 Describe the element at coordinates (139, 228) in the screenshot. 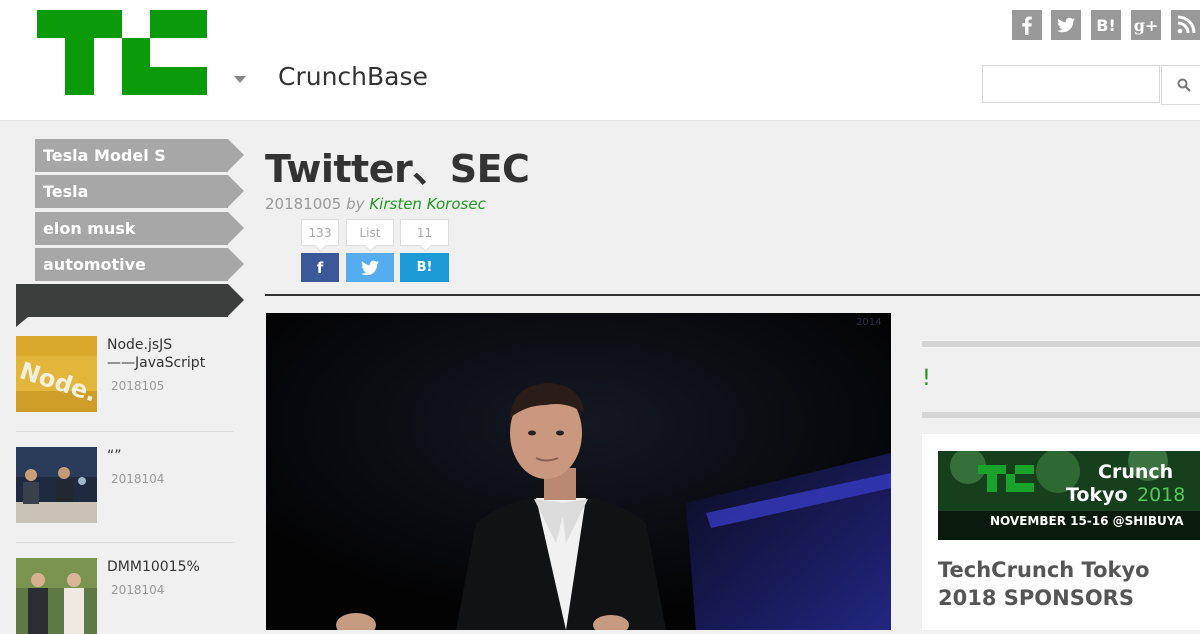

I see `tag-elon-musk: elon musk` at that location.